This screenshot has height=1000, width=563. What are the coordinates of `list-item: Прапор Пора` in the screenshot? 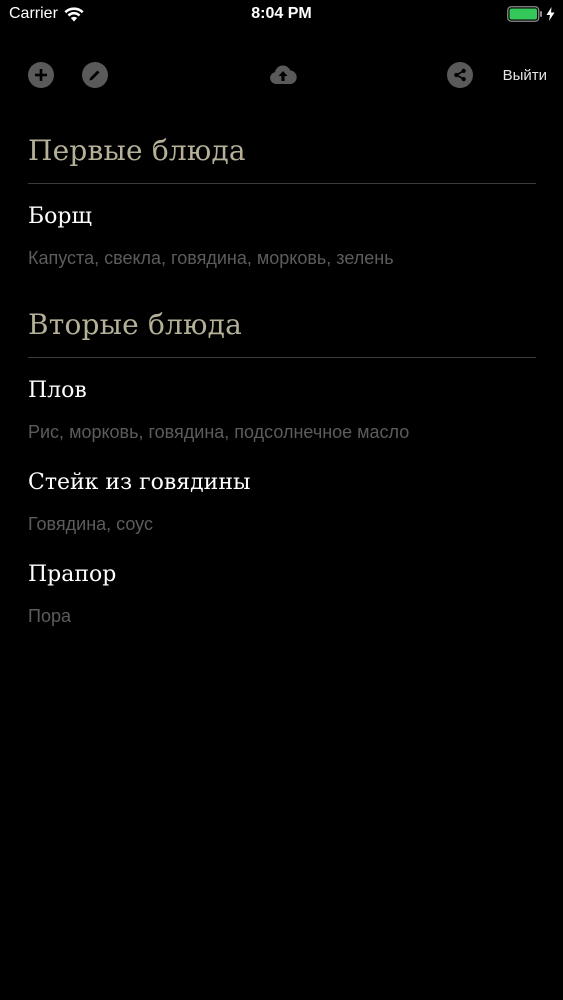 It's located at (282, 582).